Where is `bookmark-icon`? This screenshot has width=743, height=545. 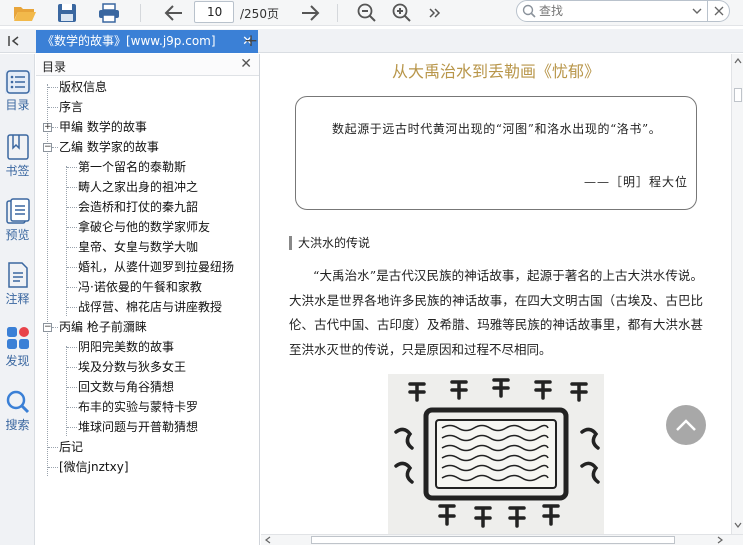 bookmark-icon is located at coordinates (18, 147).